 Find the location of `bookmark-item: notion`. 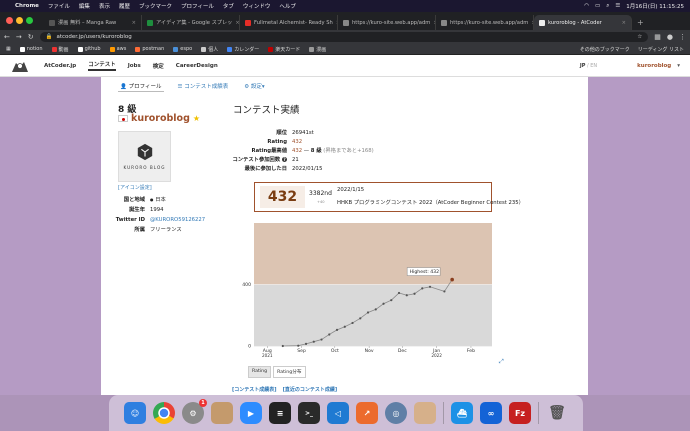

bookmark-item: notion is located at coordinates (31, 49).